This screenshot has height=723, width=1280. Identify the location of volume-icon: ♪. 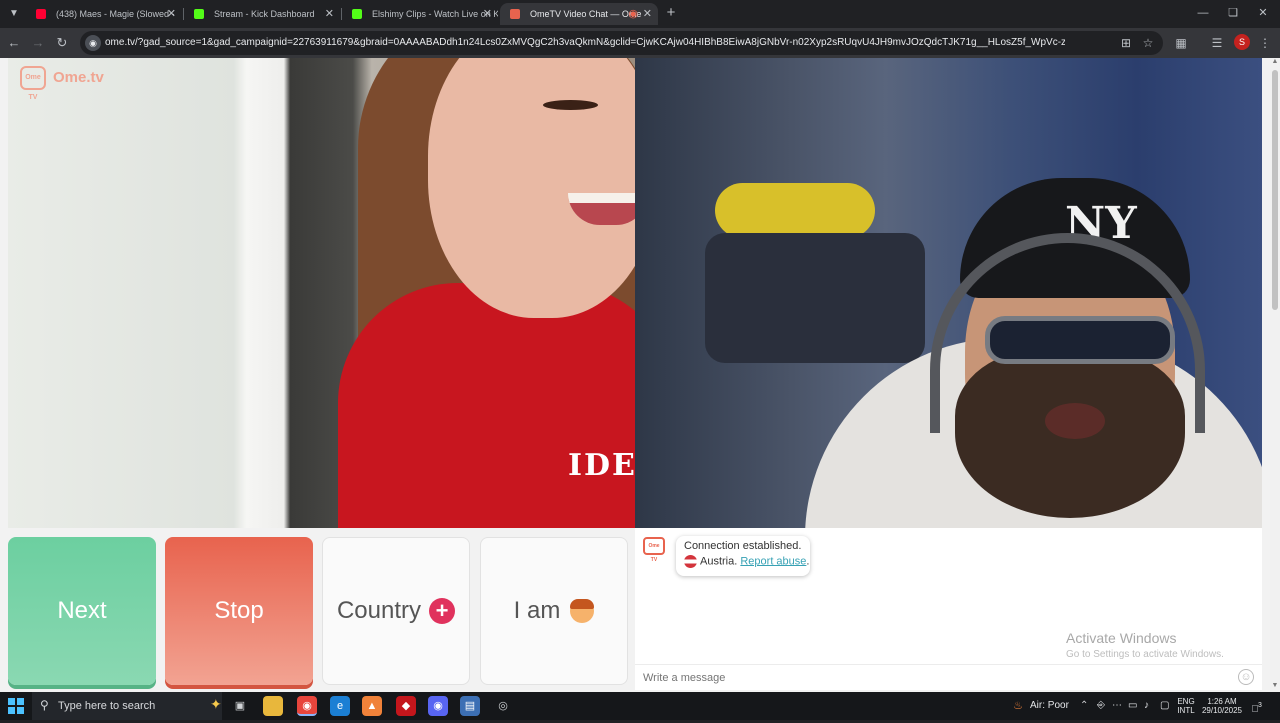
(1146, 706).